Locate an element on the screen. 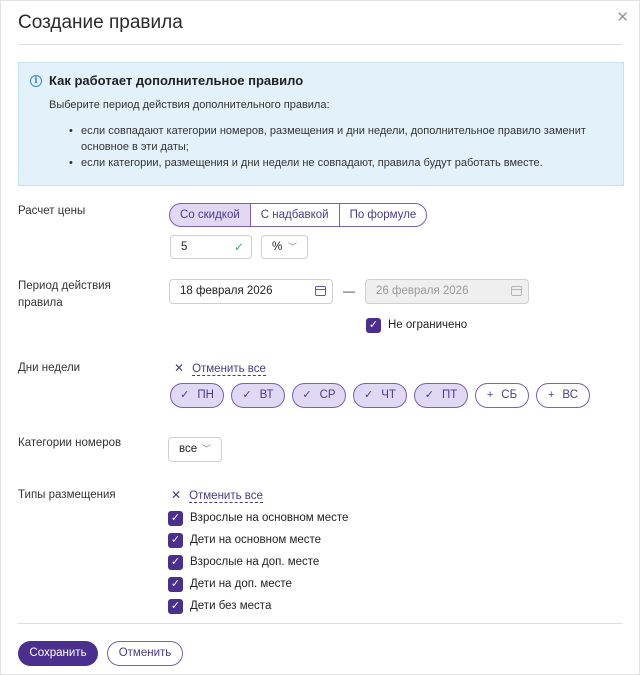  day-label: ВС is located at coordinates (570, 395).